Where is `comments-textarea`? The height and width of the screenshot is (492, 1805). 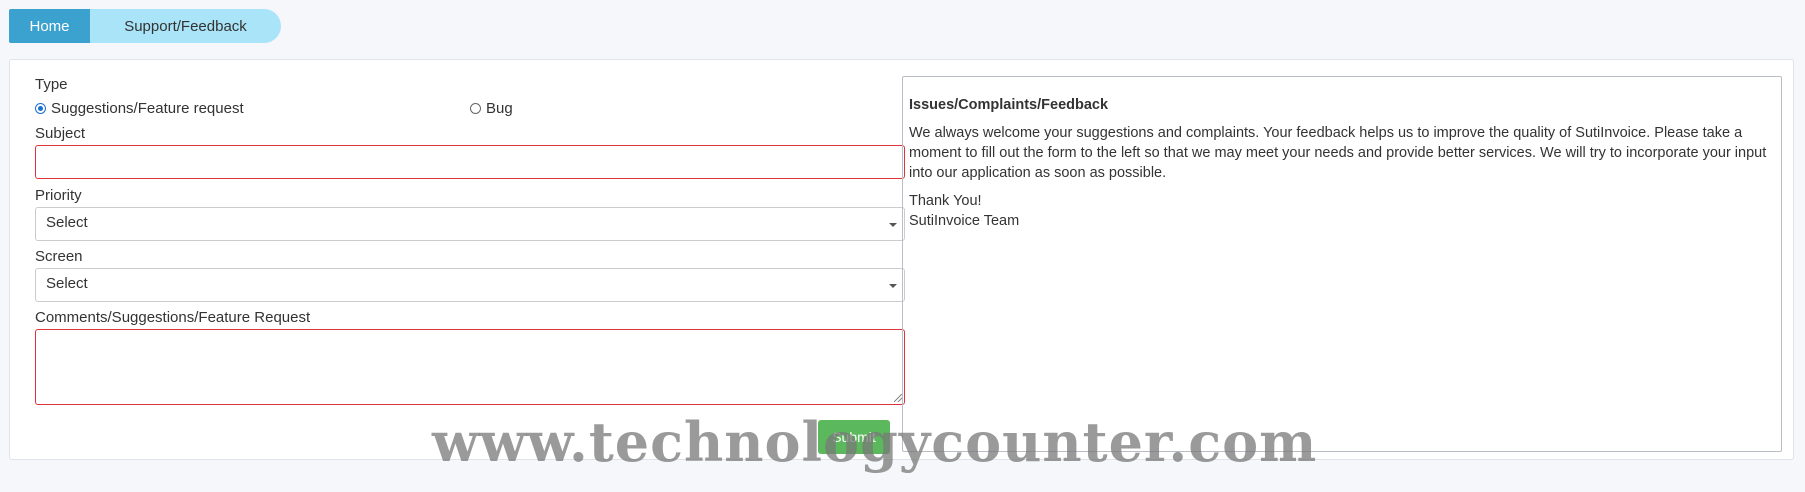 comments-textarea is located at coordinates (470, 367).